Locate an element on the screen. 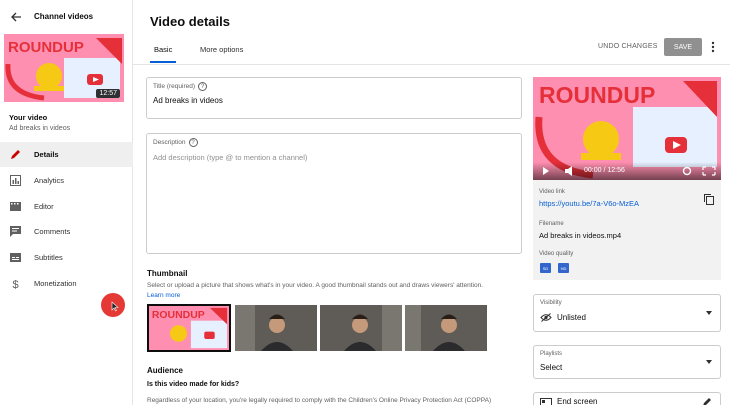 The width and height of the screenshot is (730, 405). film-icon is located at coordinates (15, 206).